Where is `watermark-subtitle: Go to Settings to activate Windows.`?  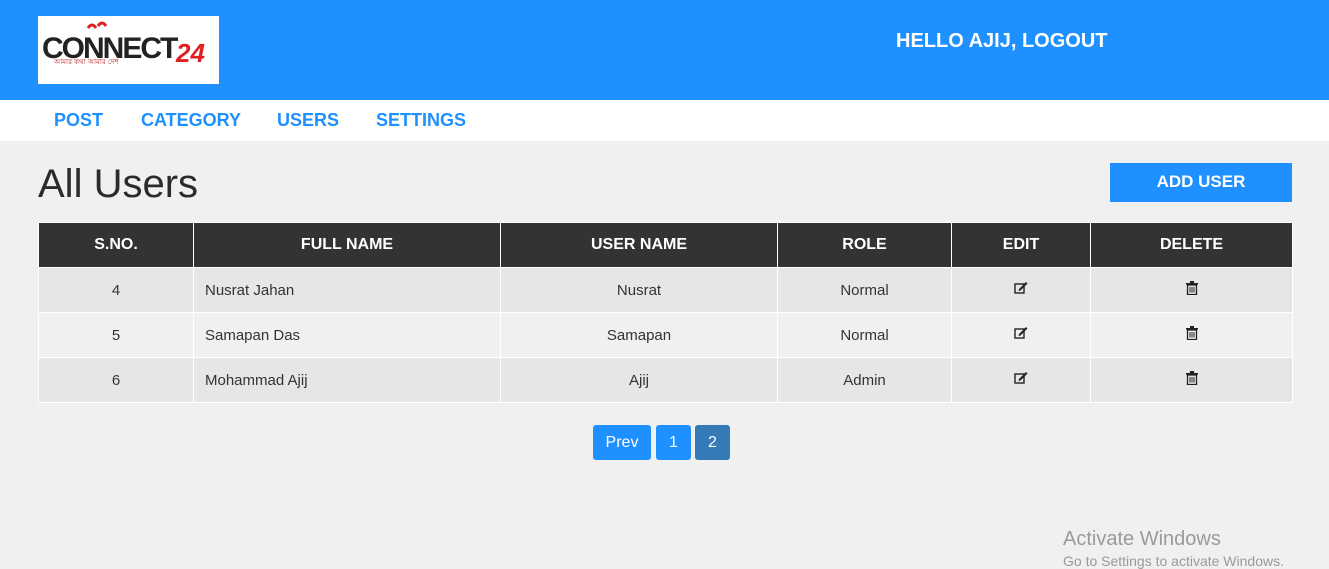
watermark-subtitle: Go to Settings to activate Windows. is located at coordinates (1173, 561).